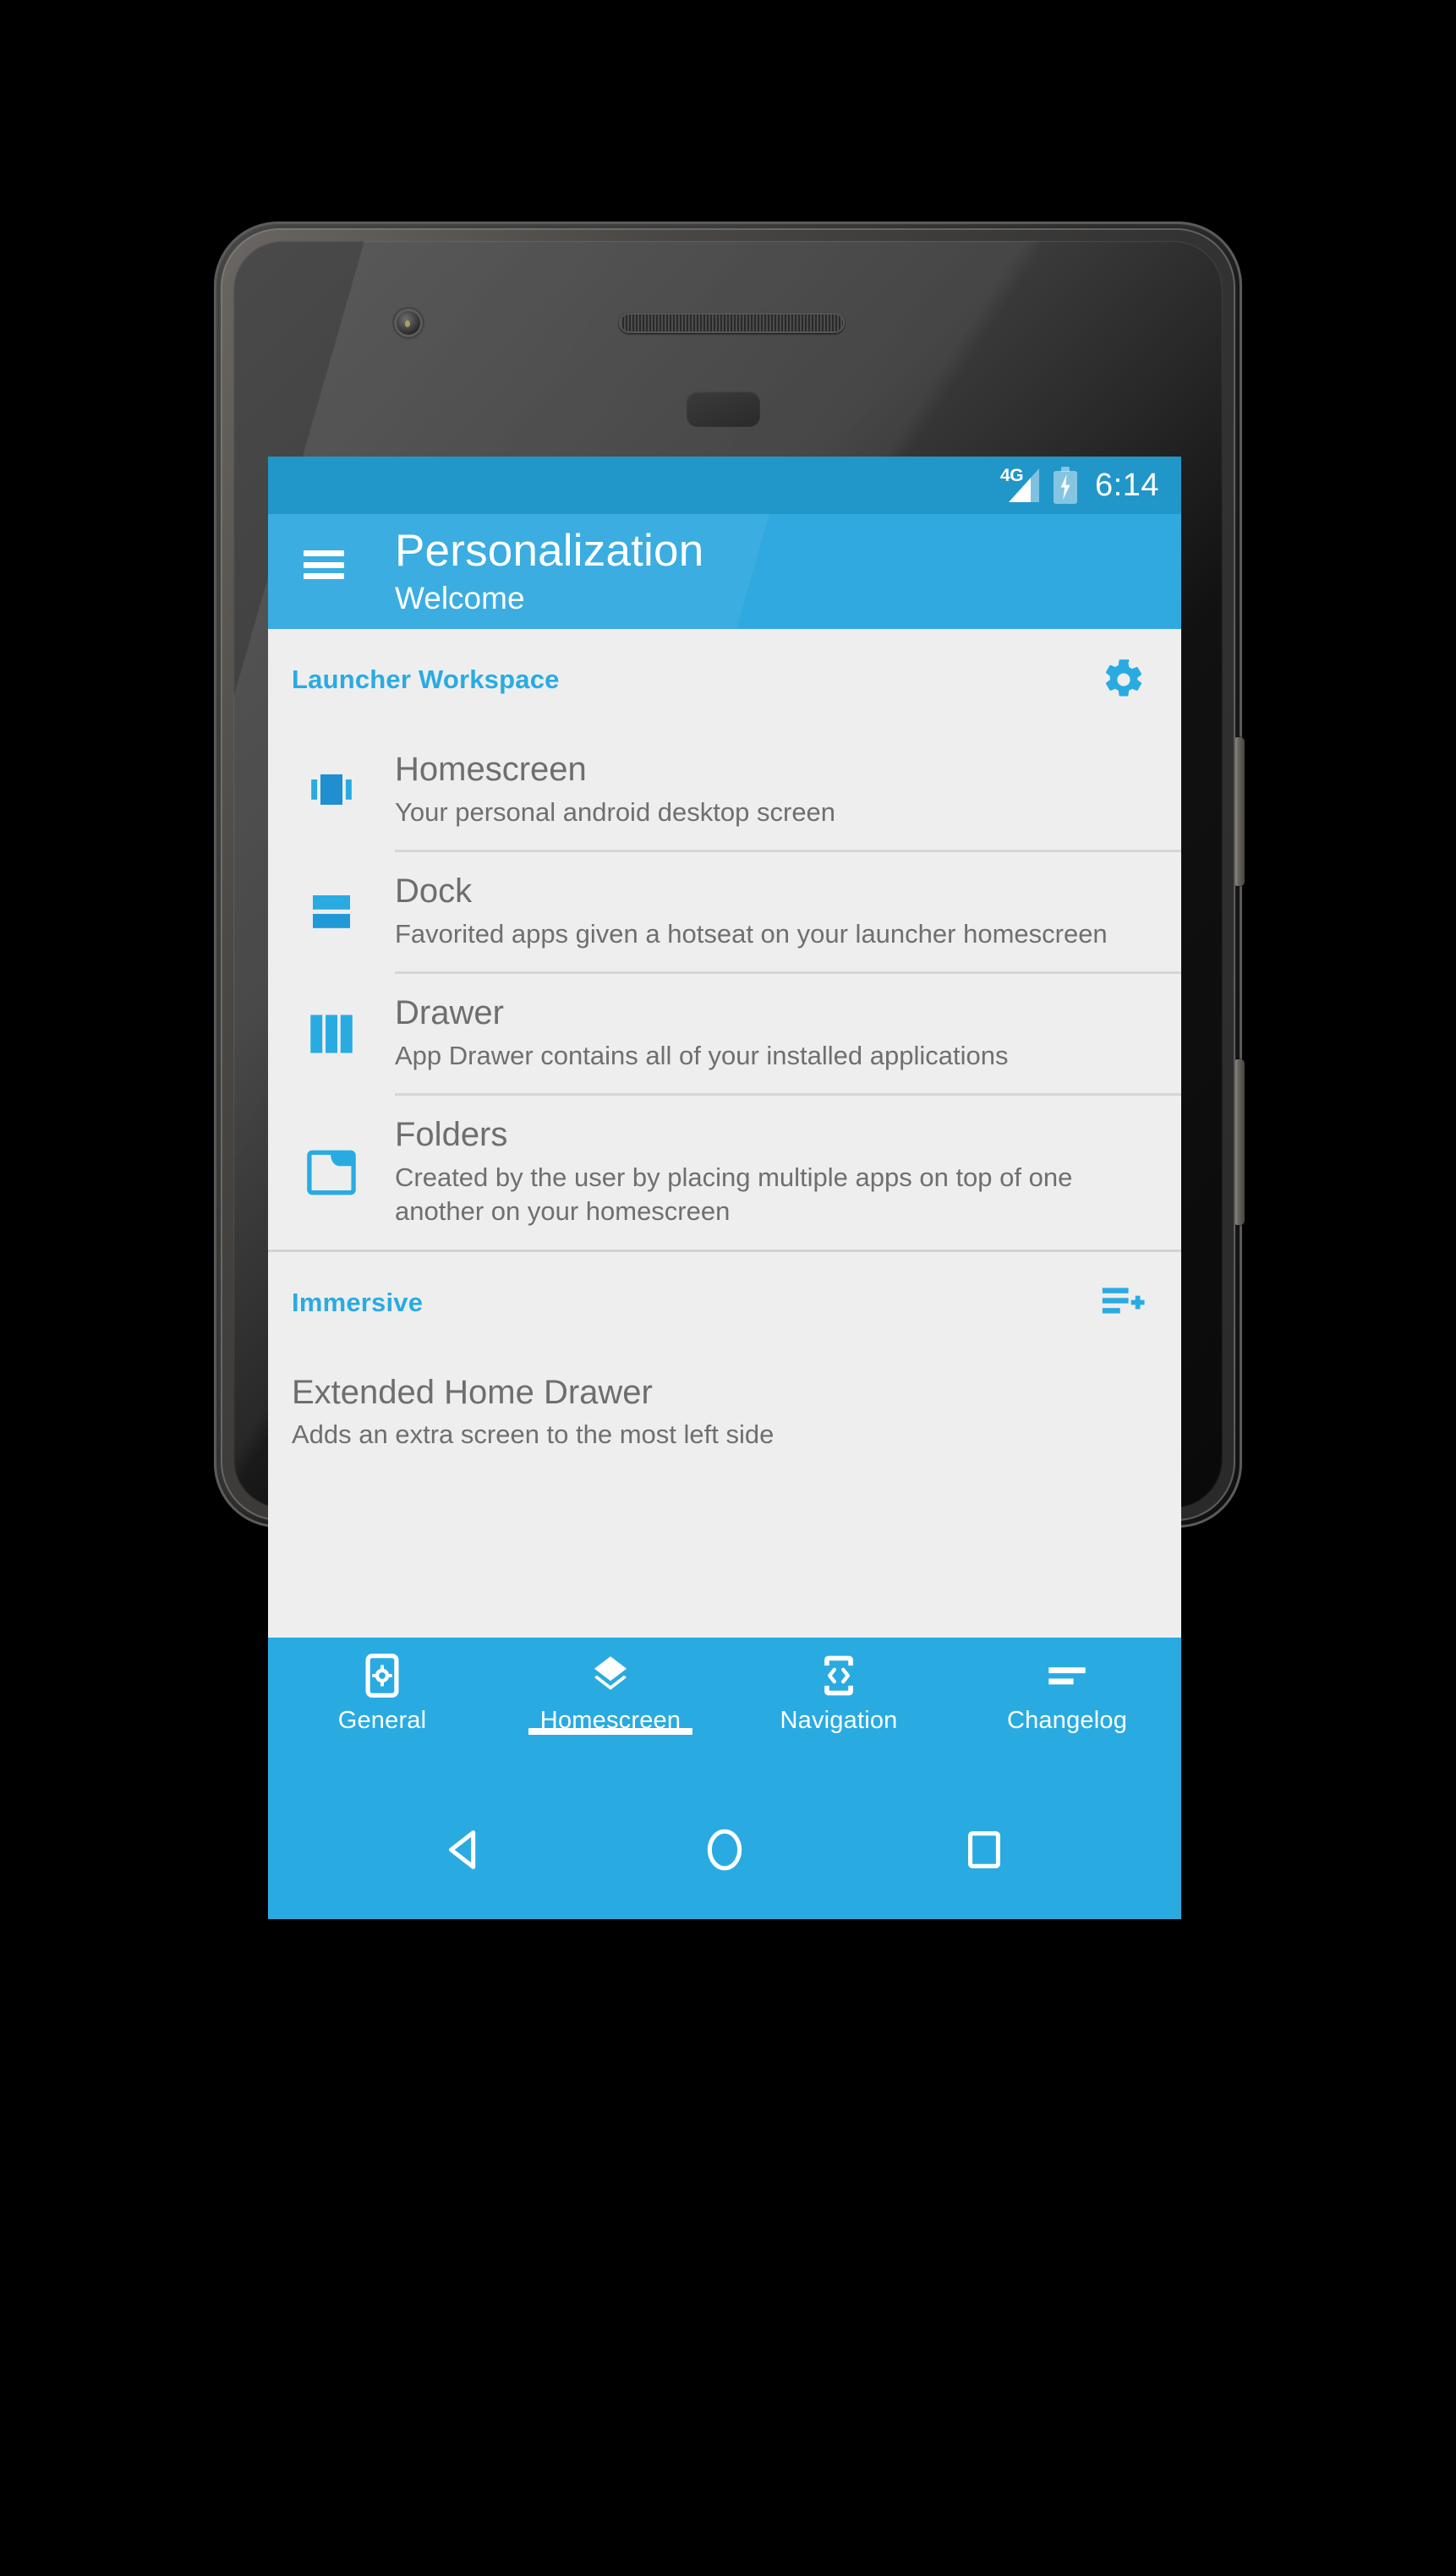  What do you see at coordinates (1067, 1720) in the screenshot?
I see `tab-label: Changelog` at bounding box center [1067, 1720].